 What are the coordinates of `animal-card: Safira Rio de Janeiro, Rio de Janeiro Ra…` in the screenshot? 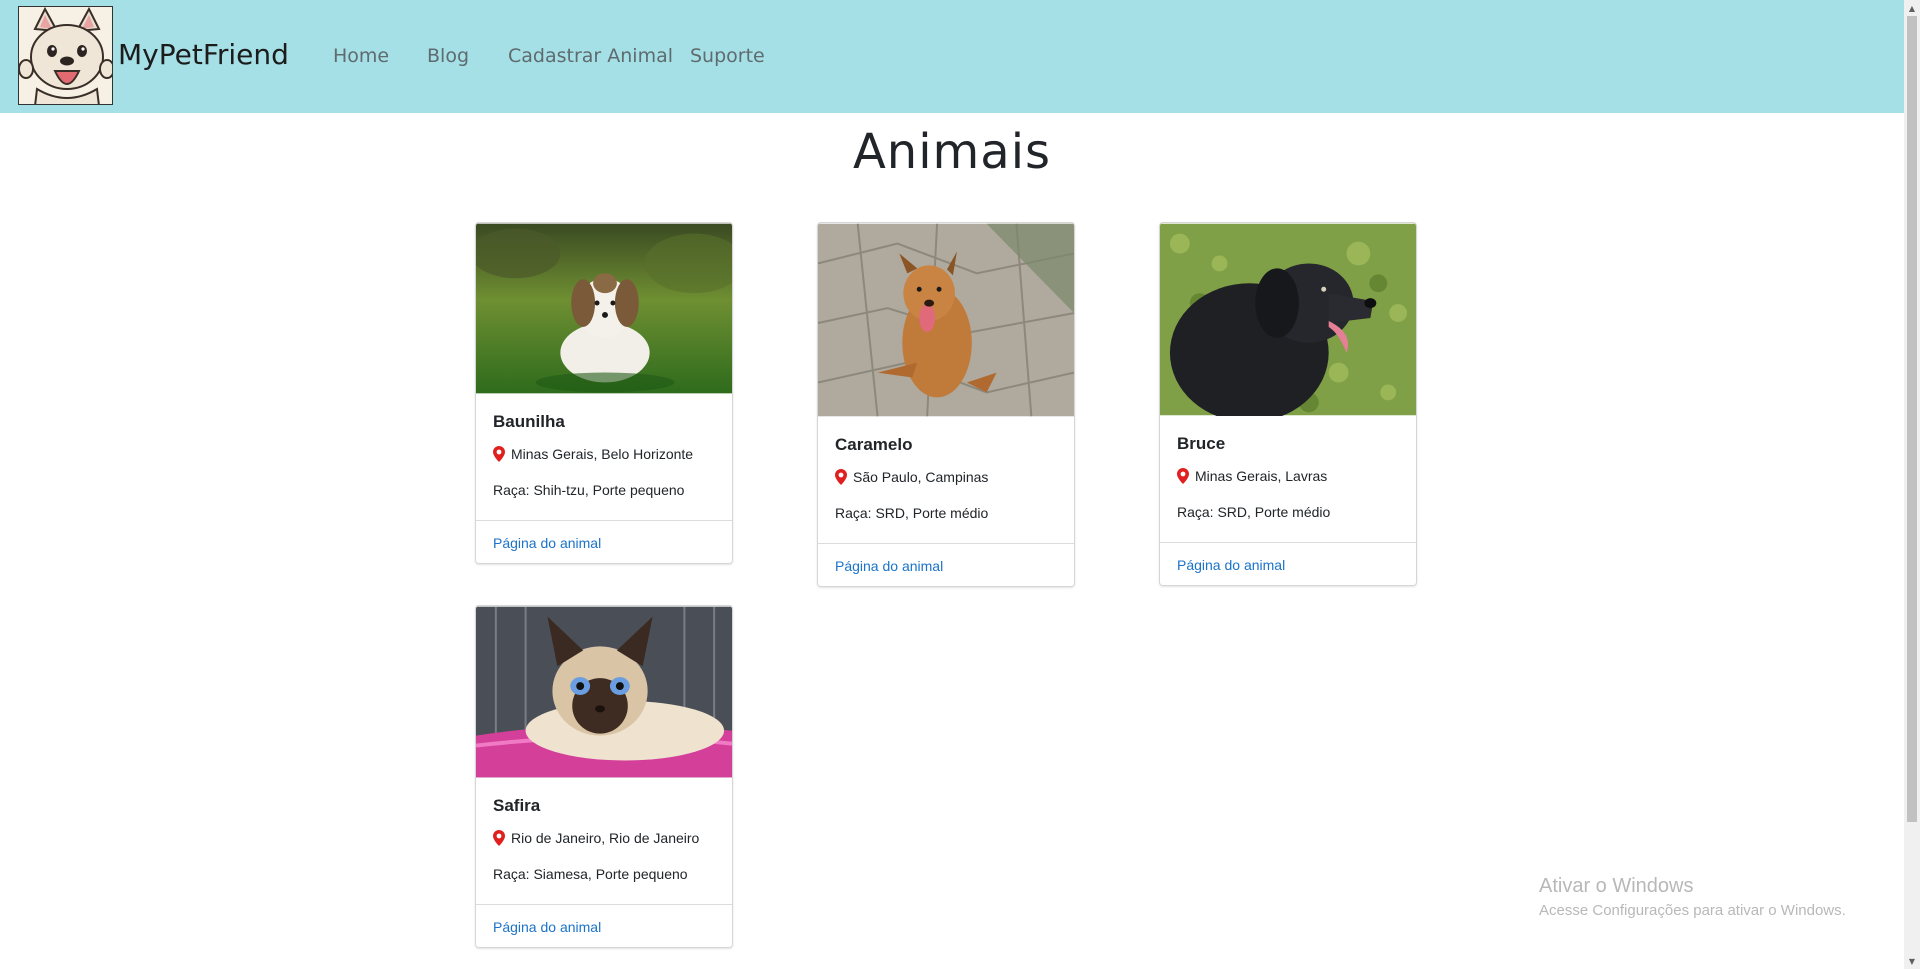 It's located at (604, 776).